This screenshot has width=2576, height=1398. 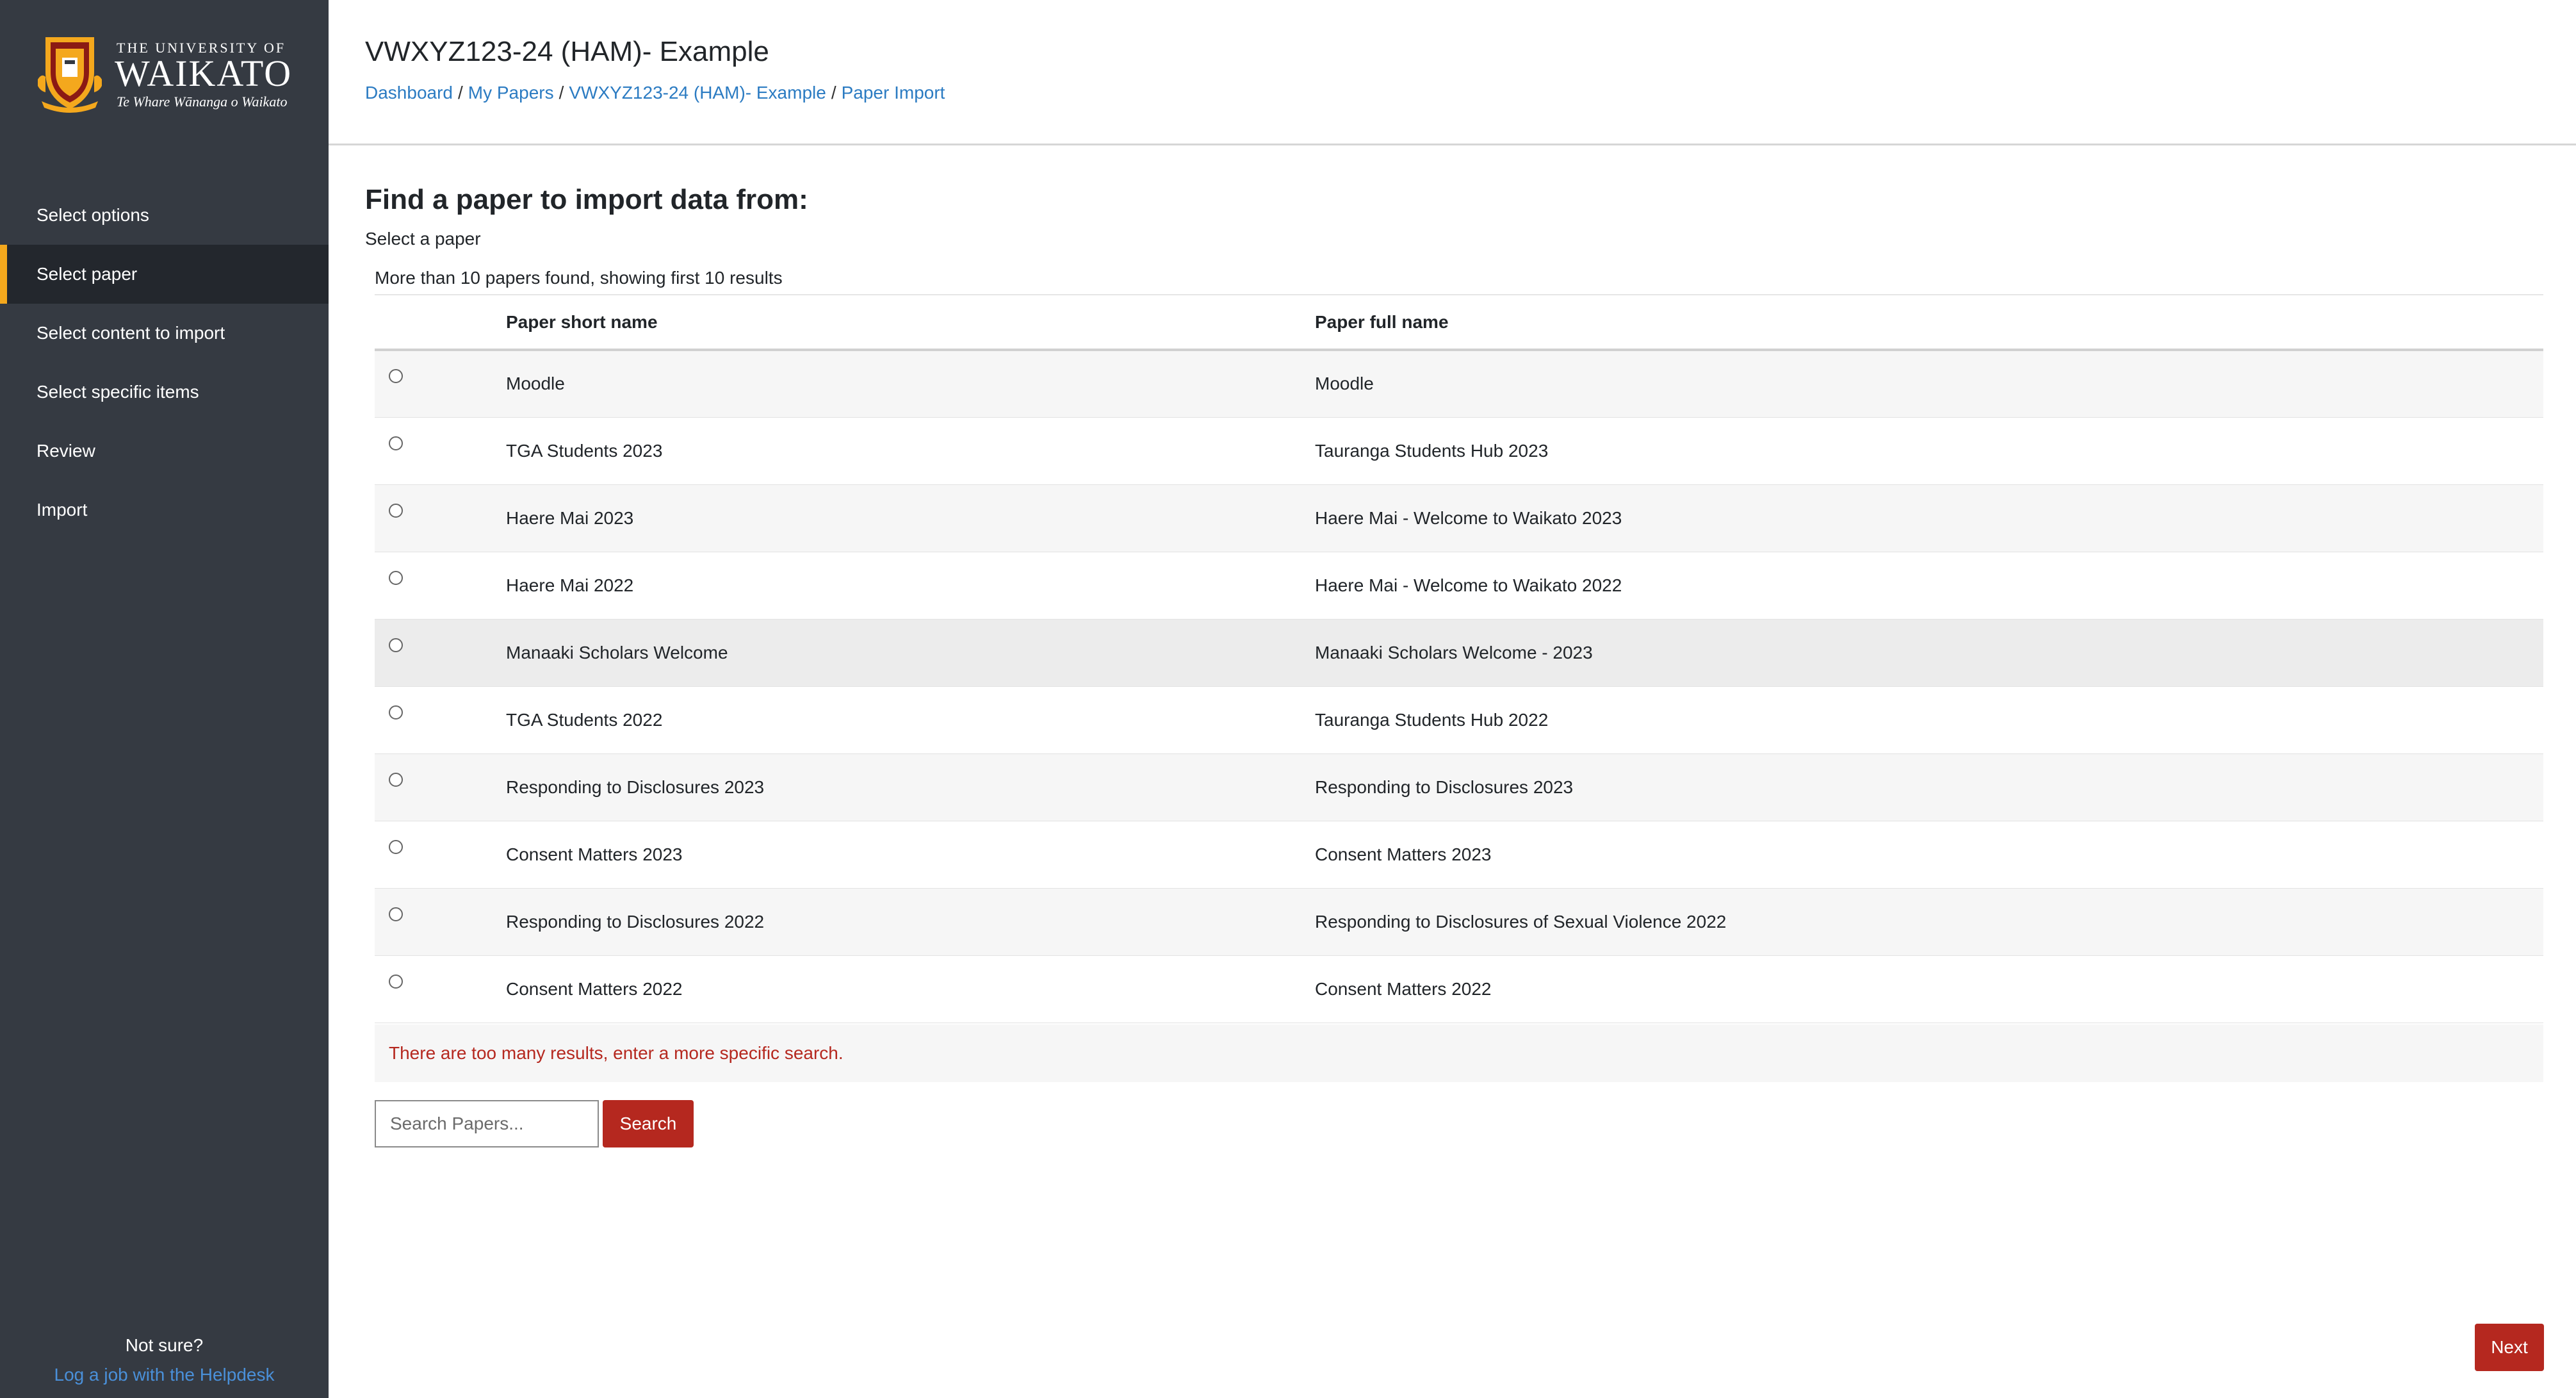 I want to click on logo-waikato: WAIKATO, so click(x=204, y=73).